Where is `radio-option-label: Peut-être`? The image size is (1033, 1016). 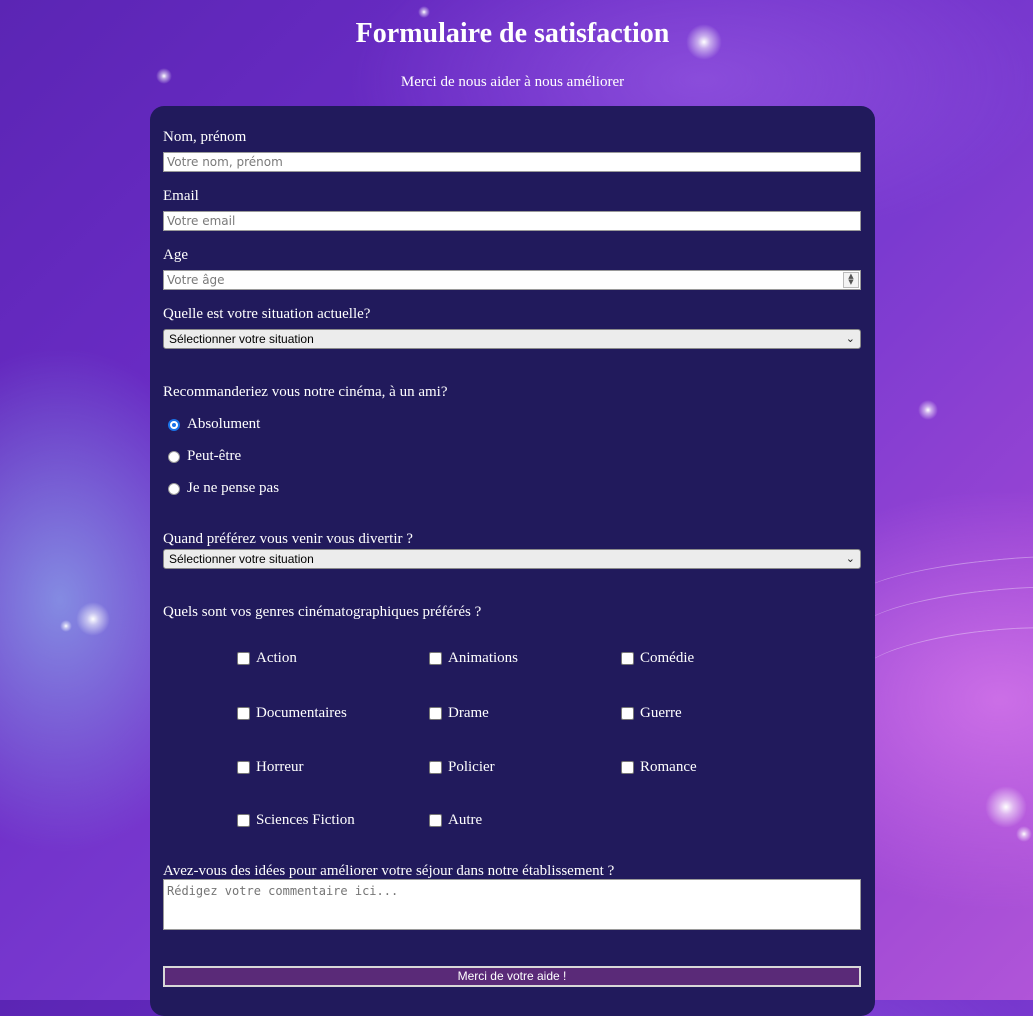
radio-option-label: Peut-être is located at coordinates (214, 456).